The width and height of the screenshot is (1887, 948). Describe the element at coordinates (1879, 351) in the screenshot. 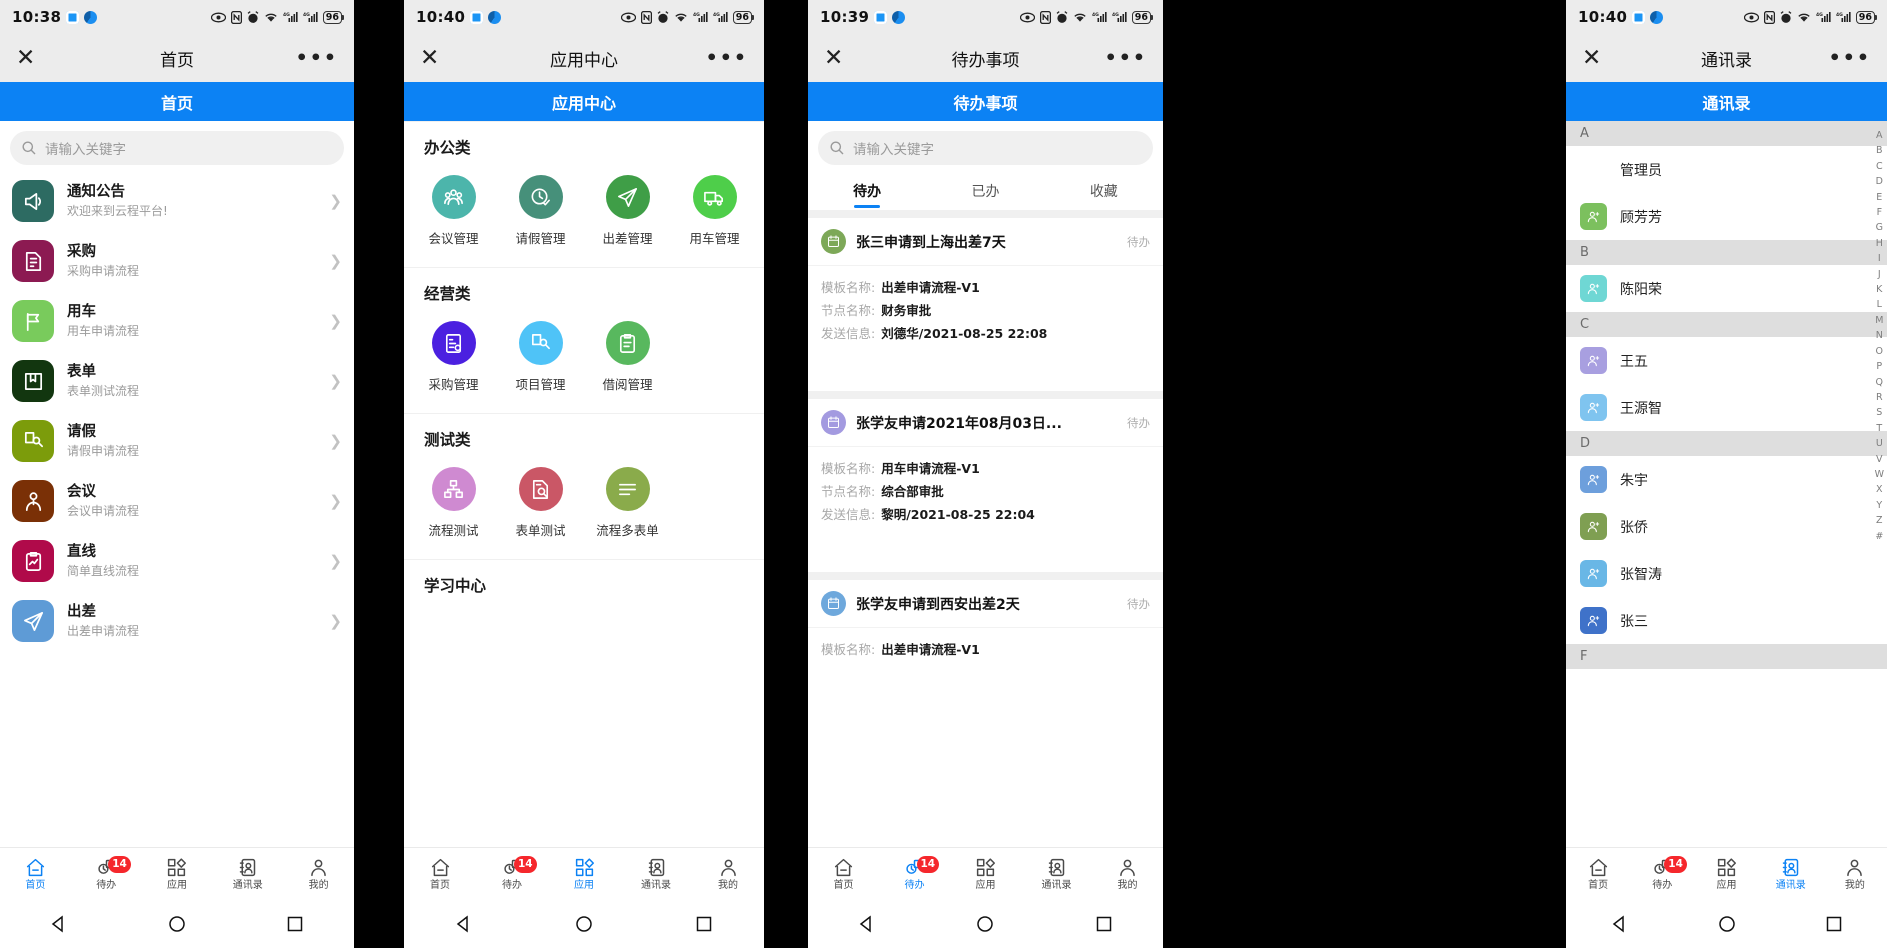

I see `index-letter: O` at that location.